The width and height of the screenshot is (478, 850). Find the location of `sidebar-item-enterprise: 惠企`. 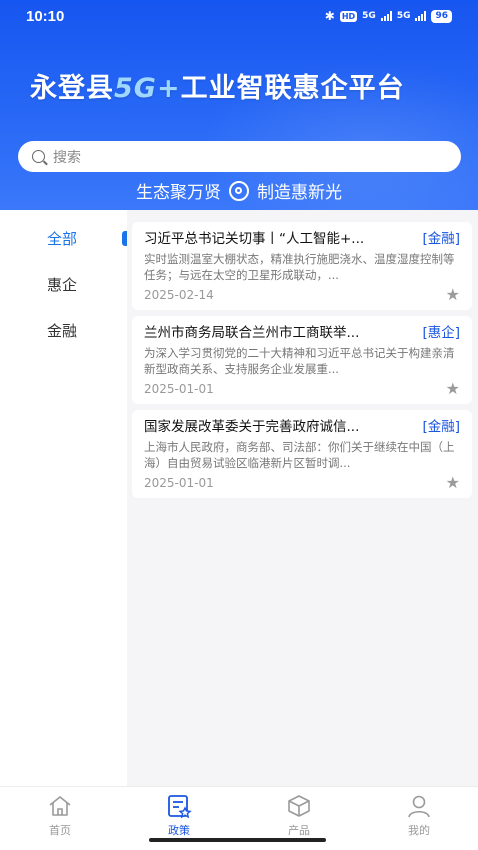

sidebar-item-enterprise: 惠企 is located at coordinates (63, 284).